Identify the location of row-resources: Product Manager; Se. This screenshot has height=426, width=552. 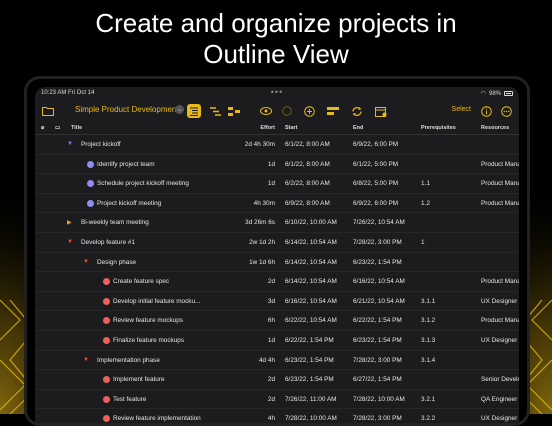
(500, 321).